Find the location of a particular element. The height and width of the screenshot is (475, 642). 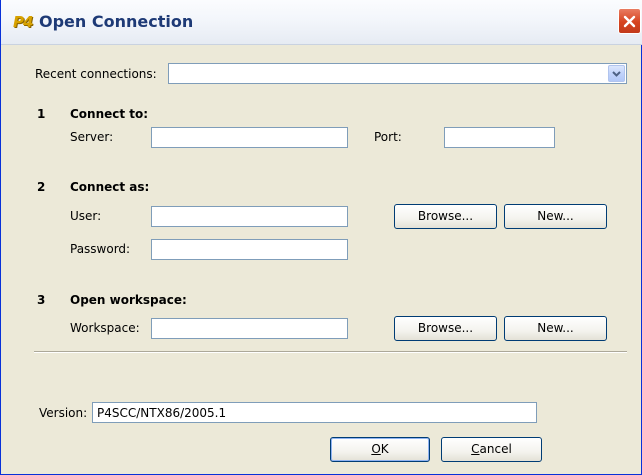

ok-label-rest: K is located at coordinates (384, 449).